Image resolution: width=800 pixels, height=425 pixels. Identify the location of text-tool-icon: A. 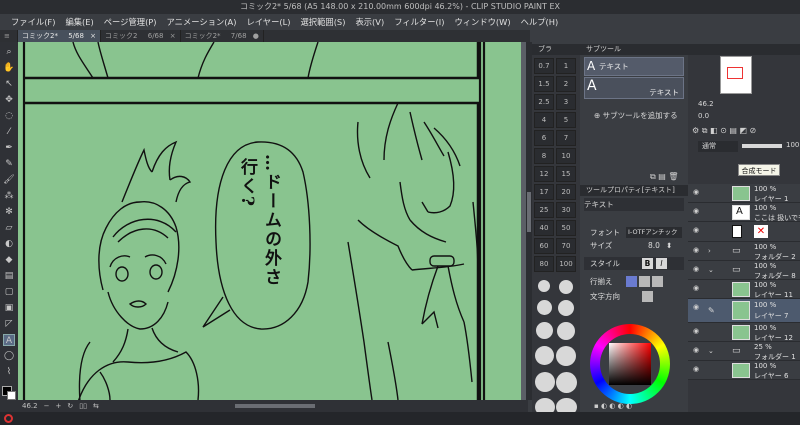
(9, 340).